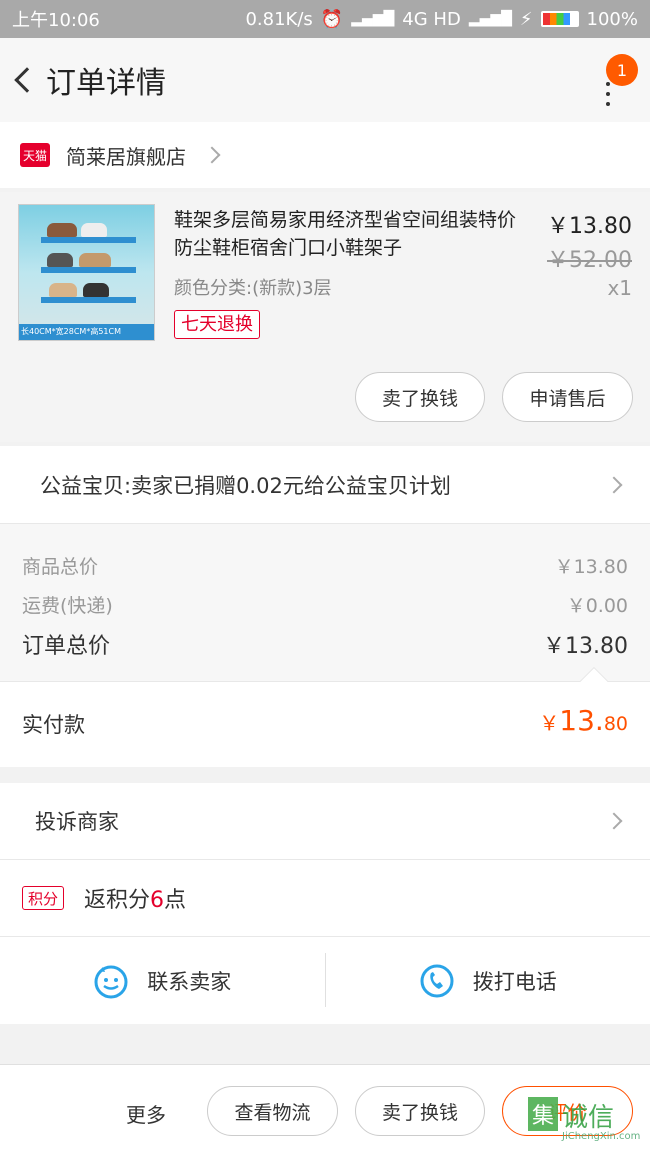  I want to click on payment-decimal: 80, so click(615, 724).